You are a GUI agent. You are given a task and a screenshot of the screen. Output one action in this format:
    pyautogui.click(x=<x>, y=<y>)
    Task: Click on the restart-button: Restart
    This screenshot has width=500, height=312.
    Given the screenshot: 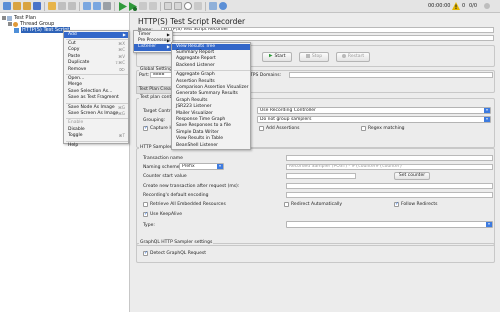 What is the action you would take?
    pyautogui.click(x=353, y=57)
    